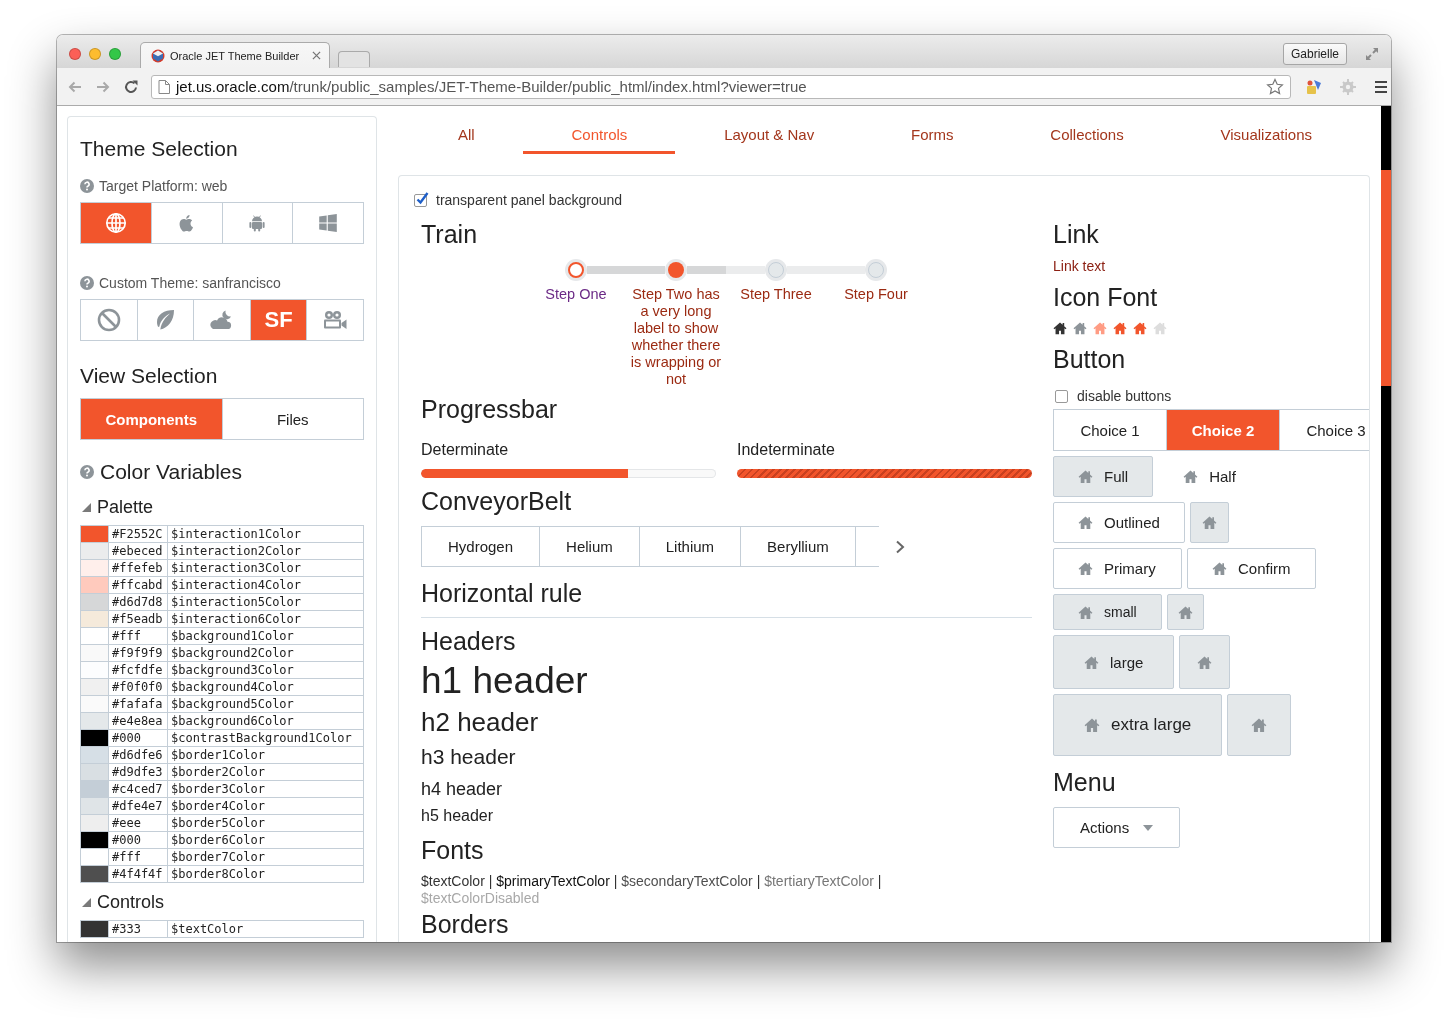 Image resolution: width=1448 pixels, height=1022 pixels. I want to click on table-cell: $border8Color, so click(265, 874).